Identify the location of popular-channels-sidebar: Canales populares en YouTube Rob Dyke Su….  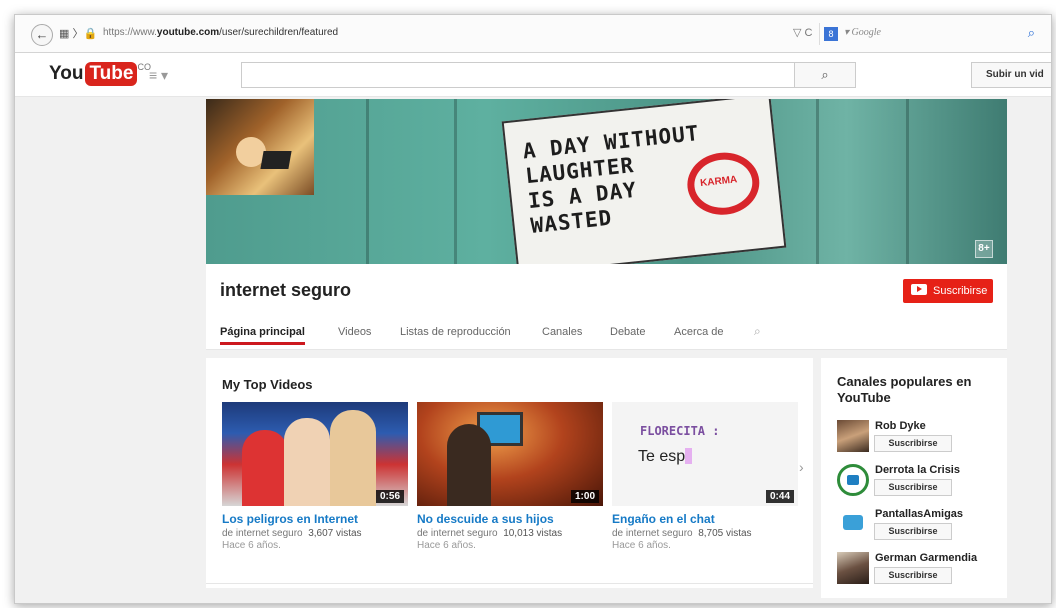
(914, 478).